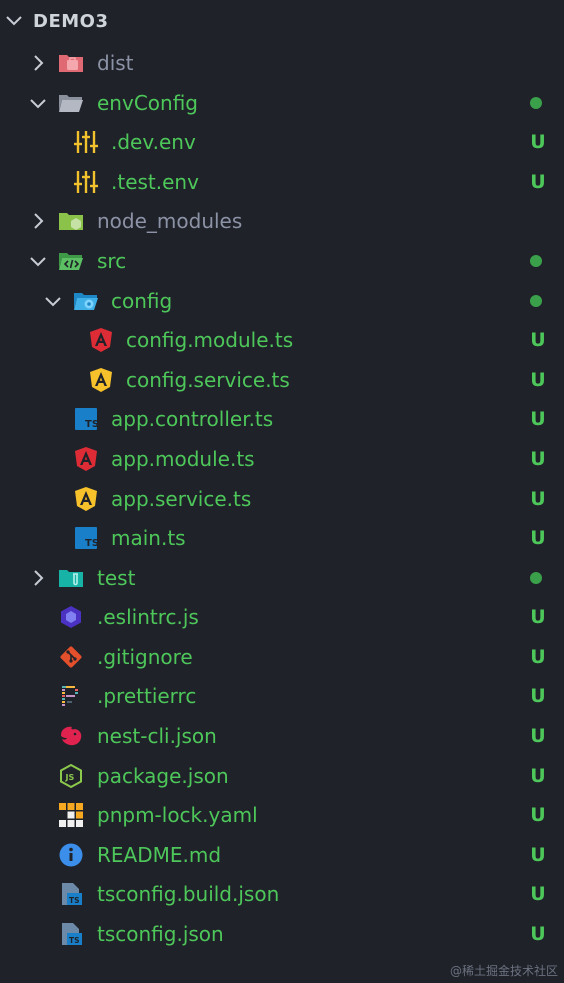 This screenshot has width=564, height=983. I want to click on watermark: @稀土掘金技术社区, so click(503, 971).